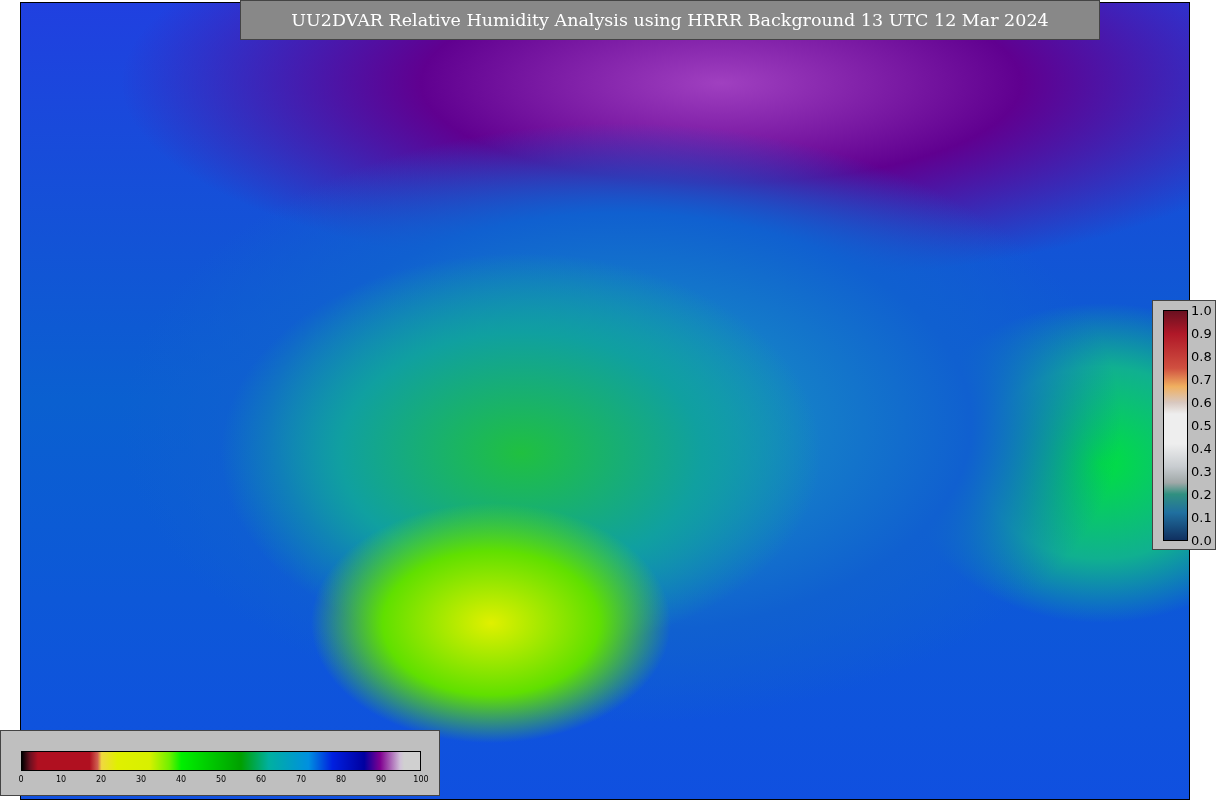  Describe the element at coordinates (1201, 494) in the screenshot. I see `colorbar-tick-label: 0.2` at that location.